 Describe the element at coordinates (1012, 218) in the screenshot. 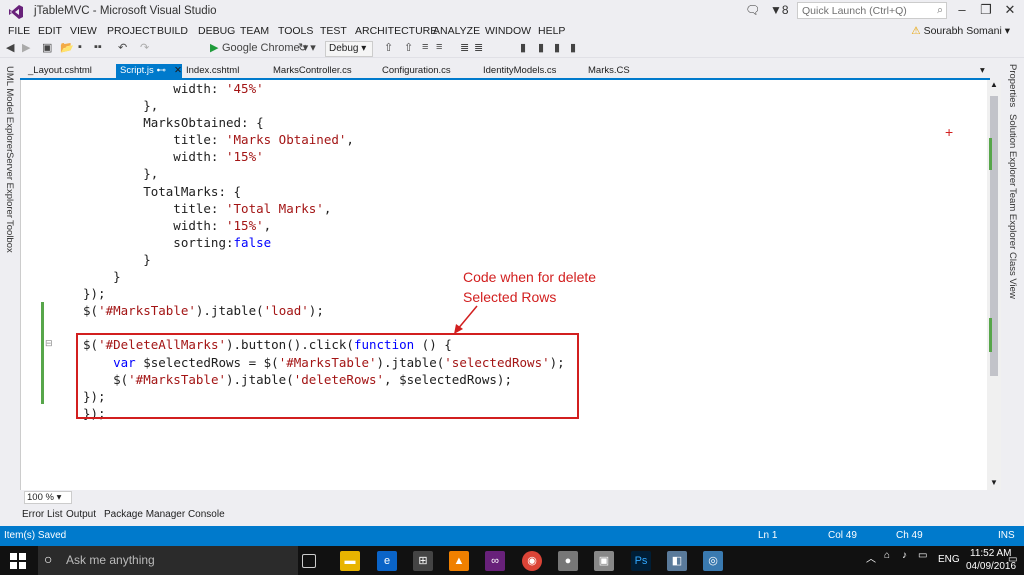

I see `team-explorer-tab: Team Explorer` at that location.